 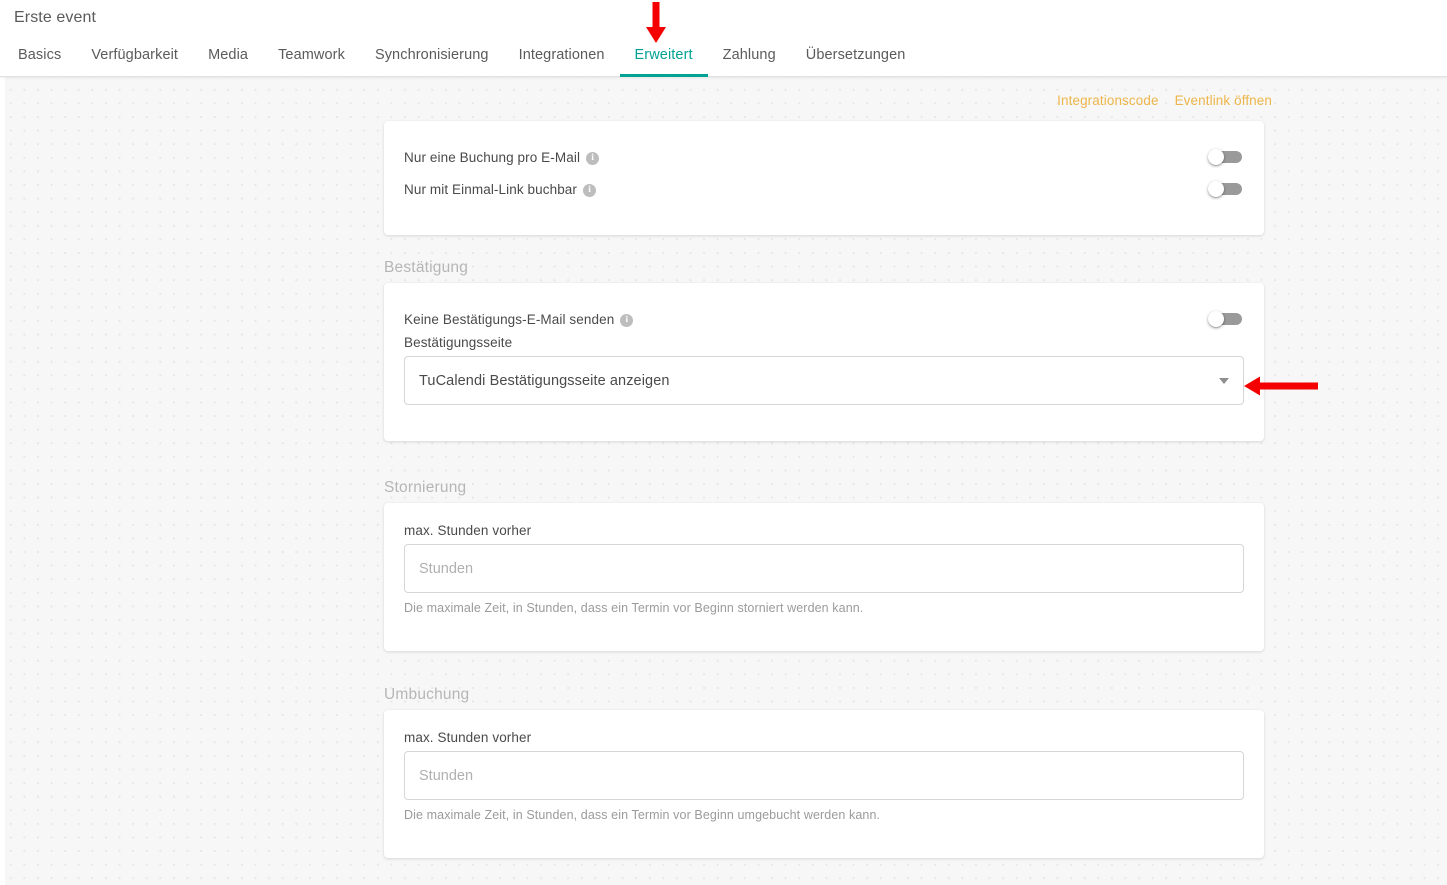 What do you see at coordinates (39, 57) in the screenshot?
I see `tab-basics: Basics` at bounding box center [39, 57].